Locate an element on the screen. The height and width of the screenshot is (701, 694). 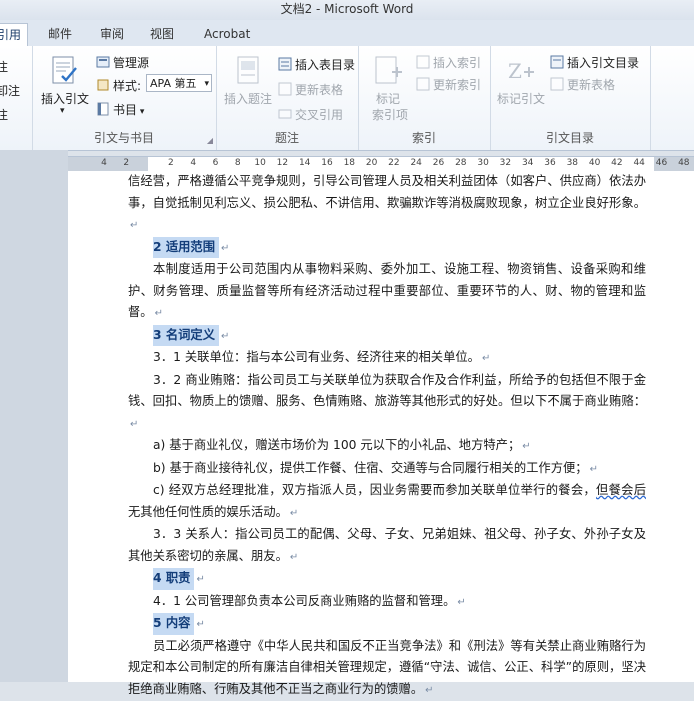
ruler-tick-label: 34 is located at coordinates (527, 163).